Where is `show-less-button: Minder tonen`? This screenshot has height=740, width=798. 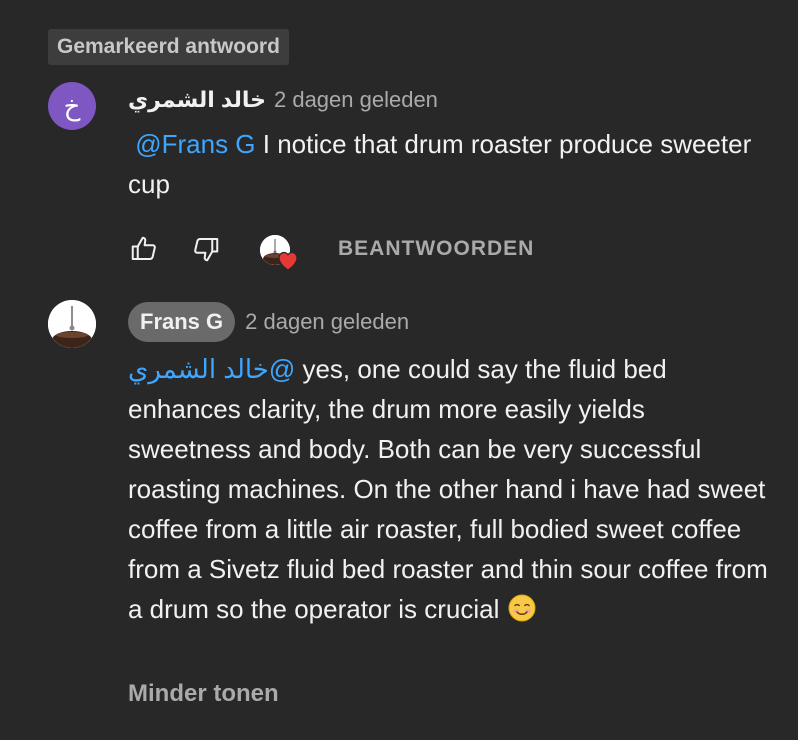
show-less-button: Minder tonen is located at coordinates (203, 694).